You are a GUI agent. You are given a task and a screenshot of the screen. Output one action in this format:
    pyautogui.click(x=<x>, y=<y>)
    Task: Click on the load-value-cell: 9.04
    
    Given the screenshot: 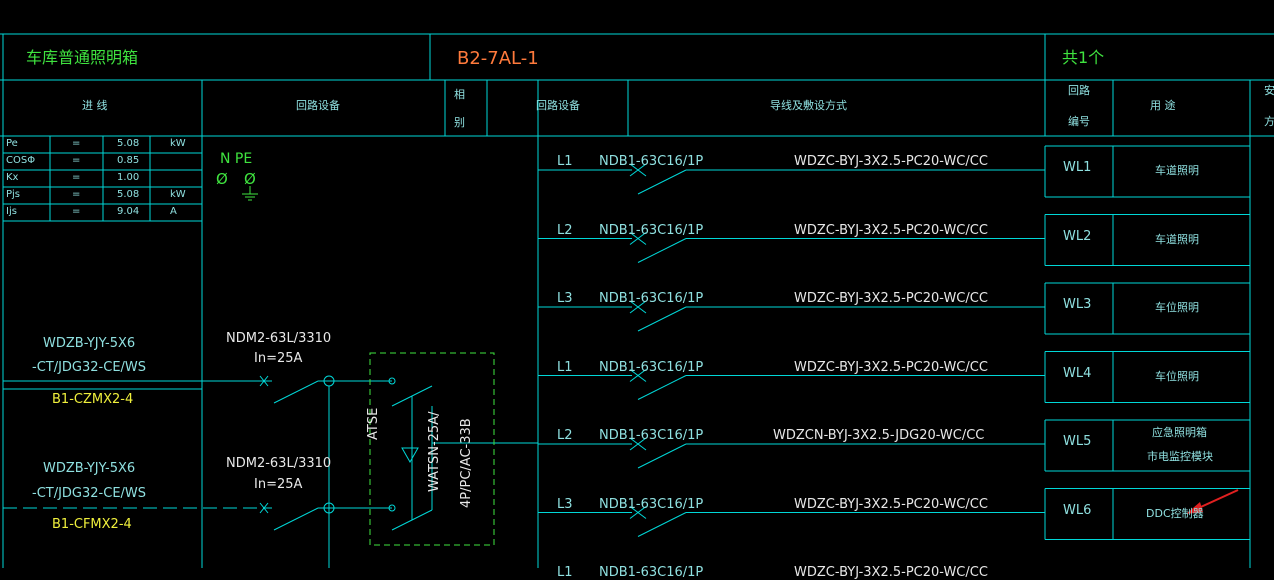 What is the action you would take?
    pyautogui.click(x=128, y=211)
    